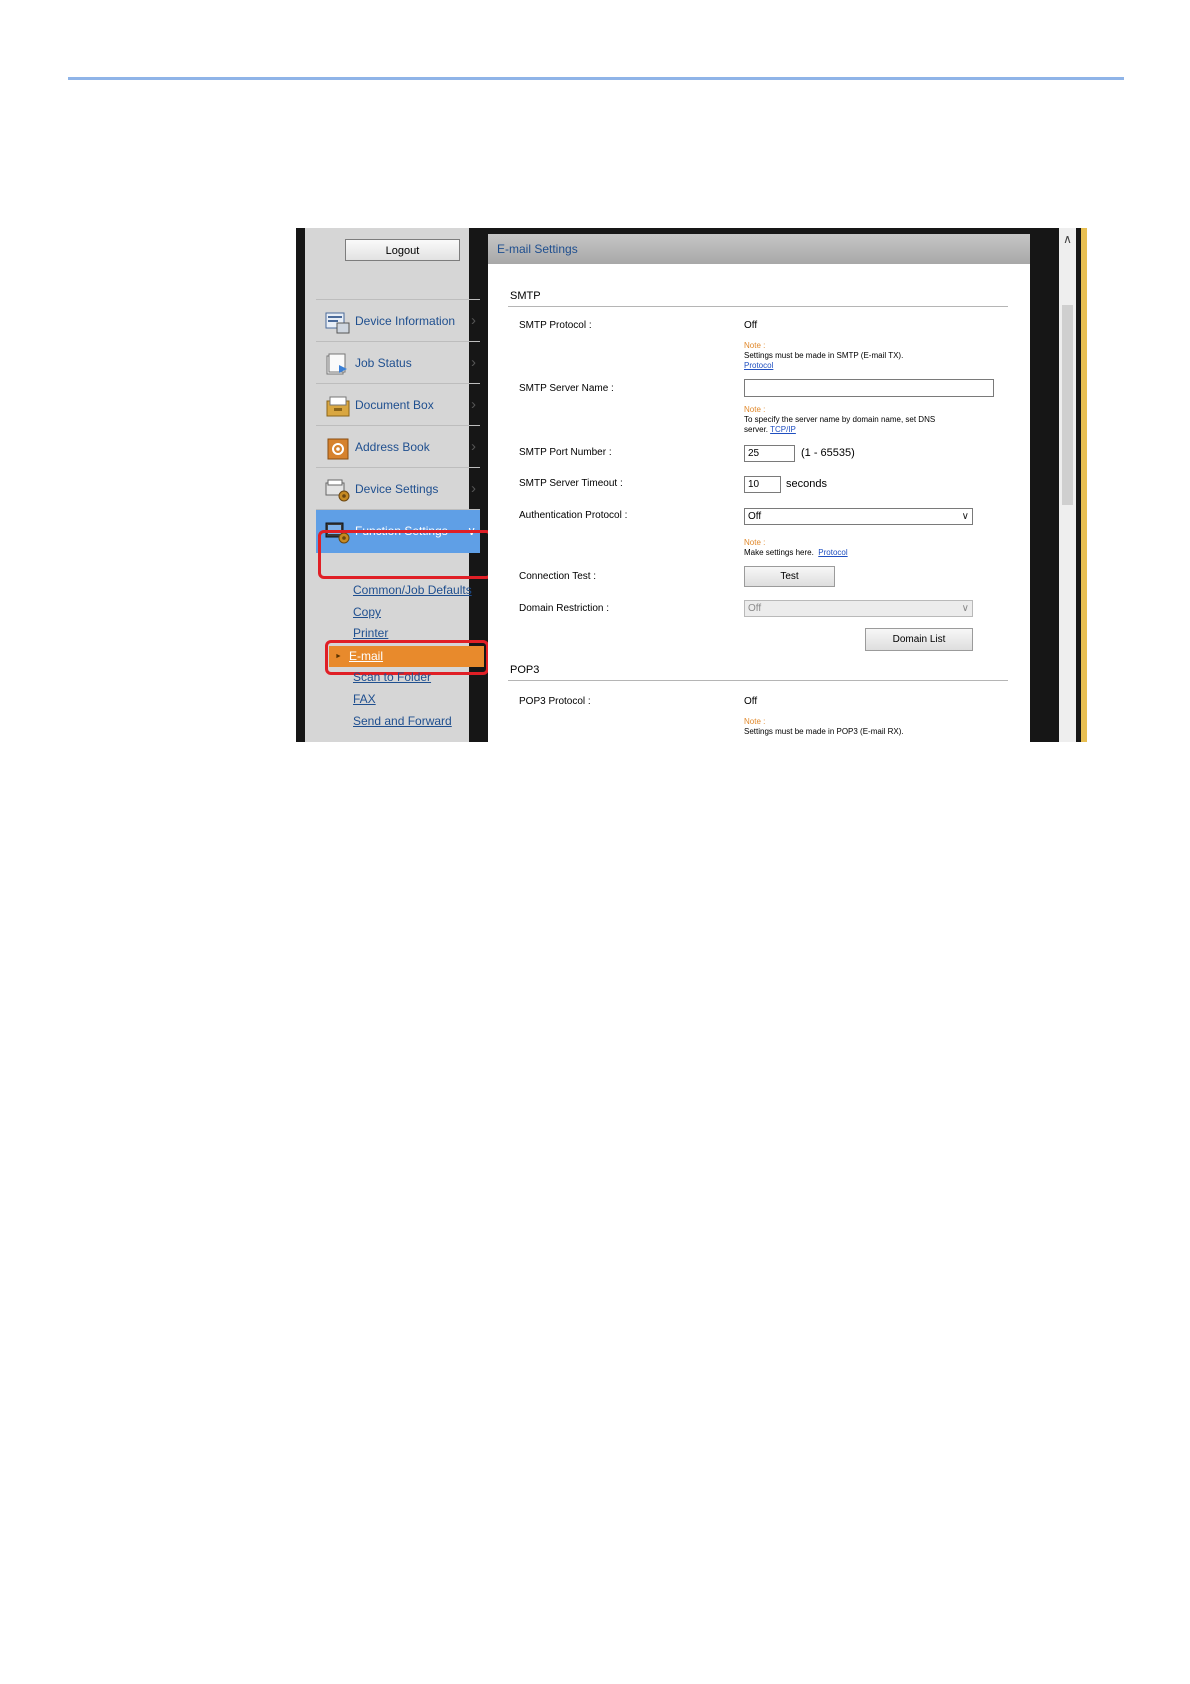 The image size is (1190, 1684). I want to click on smtp-port-range: (1 - 65535), so click(828, 453).